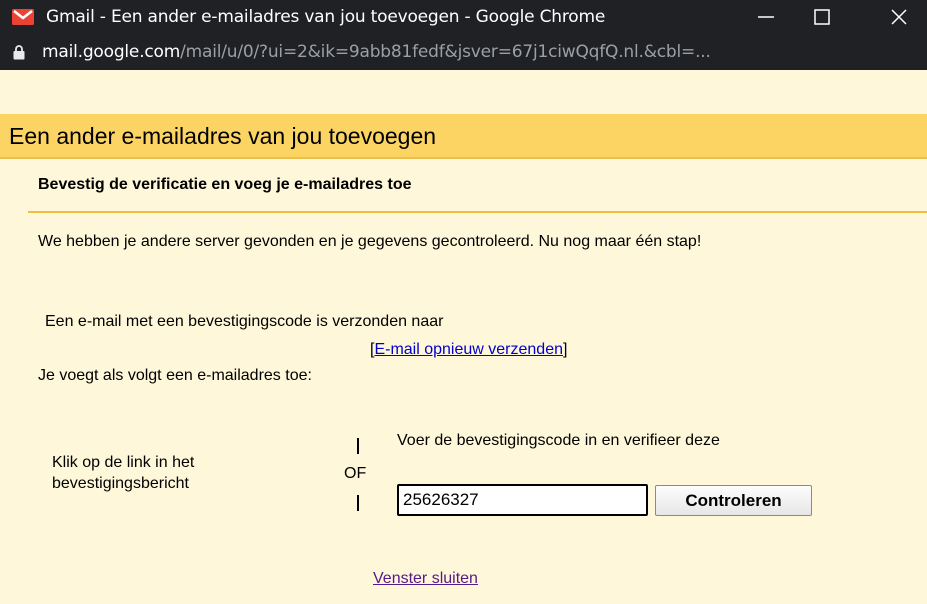  I want to click on maximize-button, so click(822, 17).